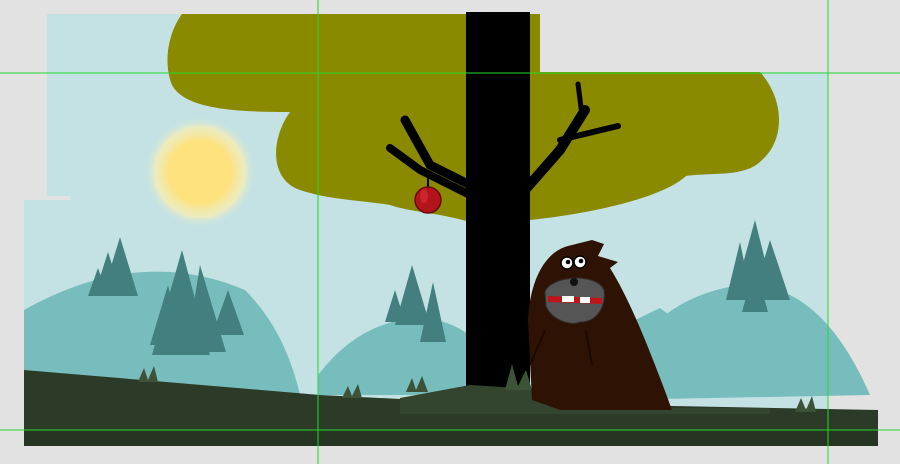  I want to click on creature-nose, so click(574, 282).